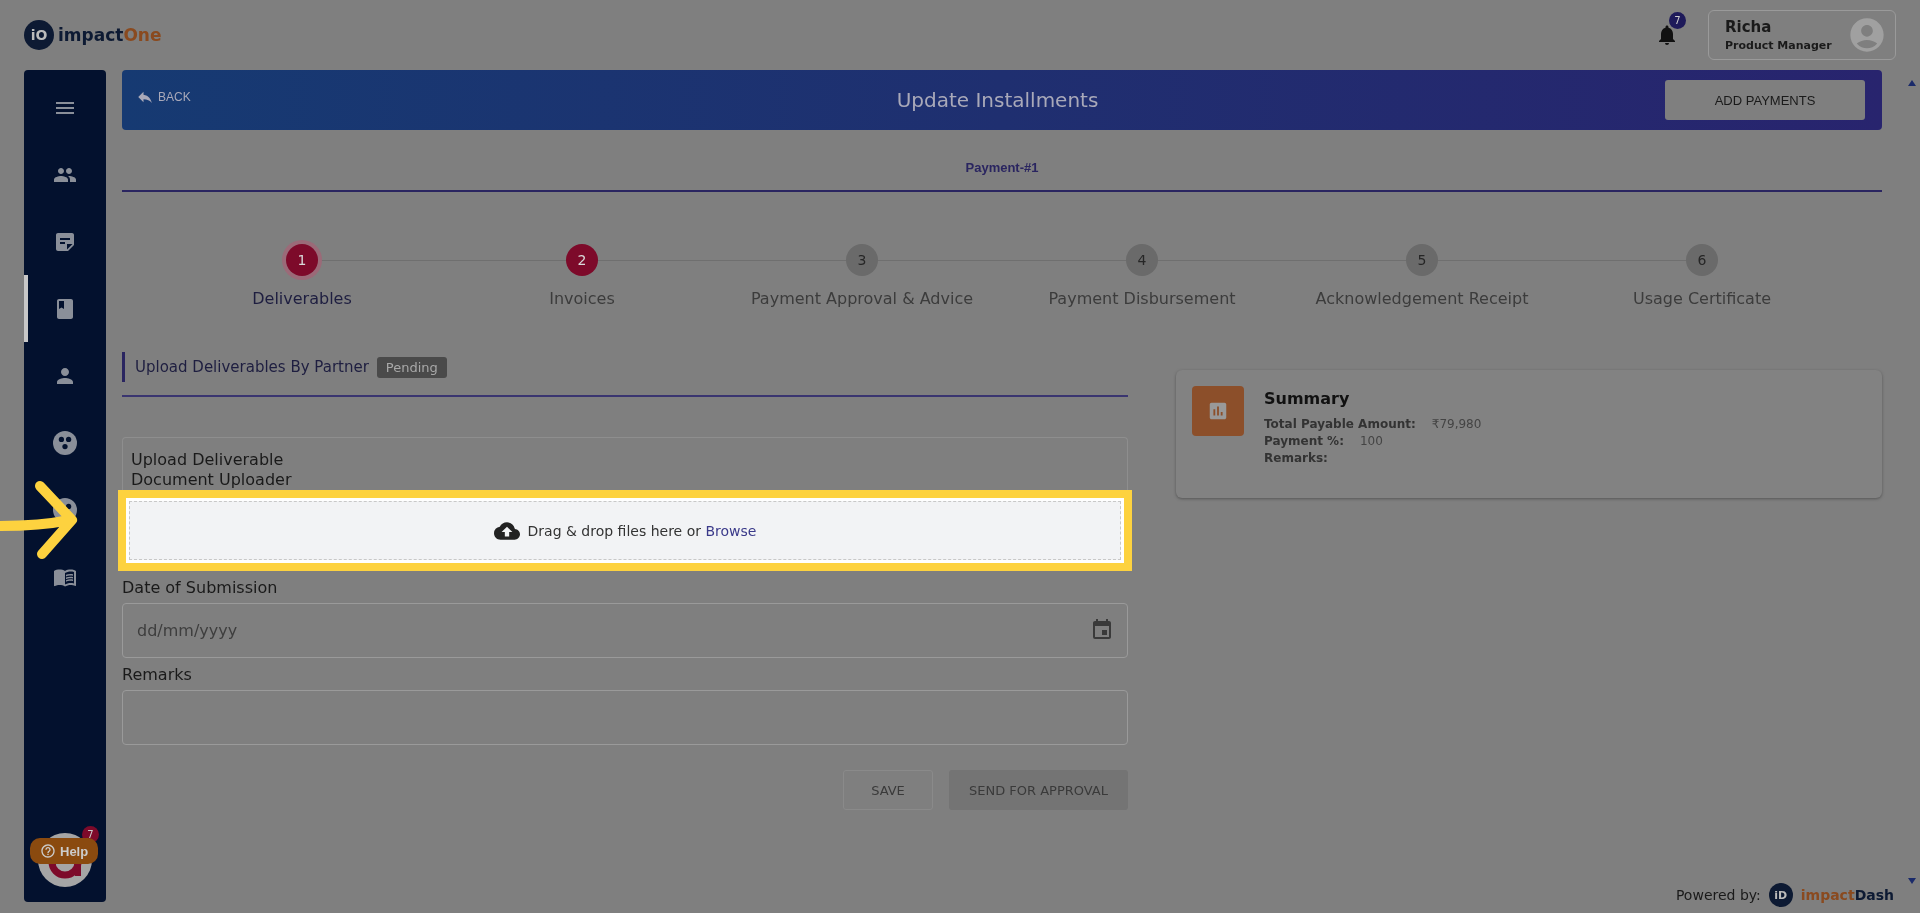 This screenshot has height=913, width=1920. What do you see at coordinates (39, 35) in the screenshot?
I see `logo-mark: iO` at bounding box center [39, 35].